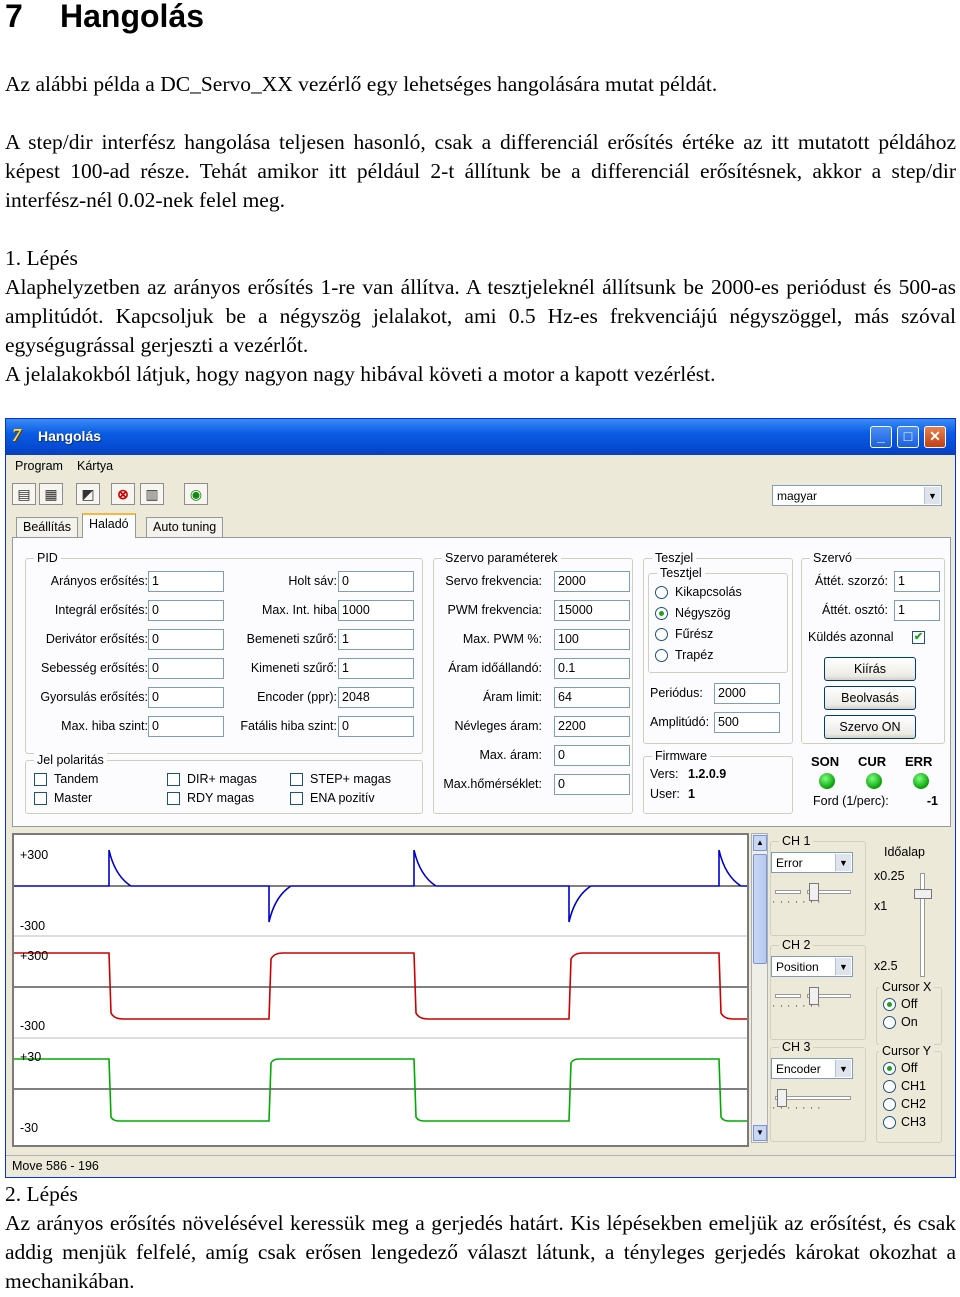 The height and width of the screenshot is (1297, 960). What do you see at coordinates (889, 1104) in the screenshot?
I see `cursor-y-ch2-radio` at bounding box center [889, 1104].